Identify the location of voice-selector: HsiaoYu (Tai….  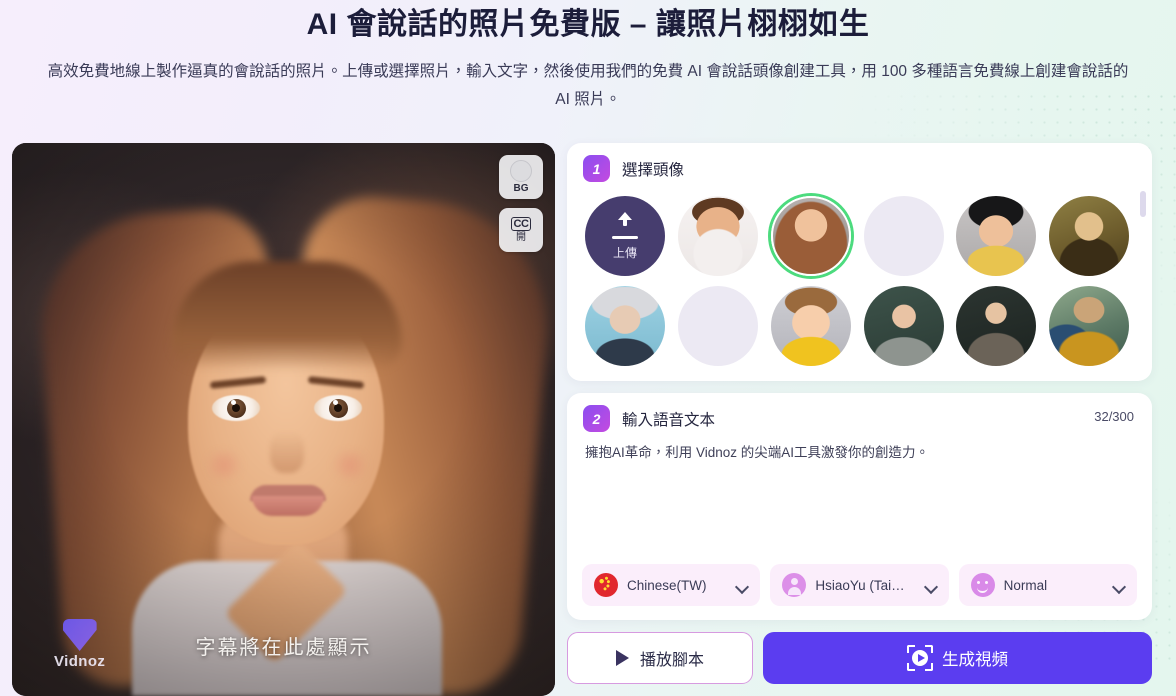
(859, 585).